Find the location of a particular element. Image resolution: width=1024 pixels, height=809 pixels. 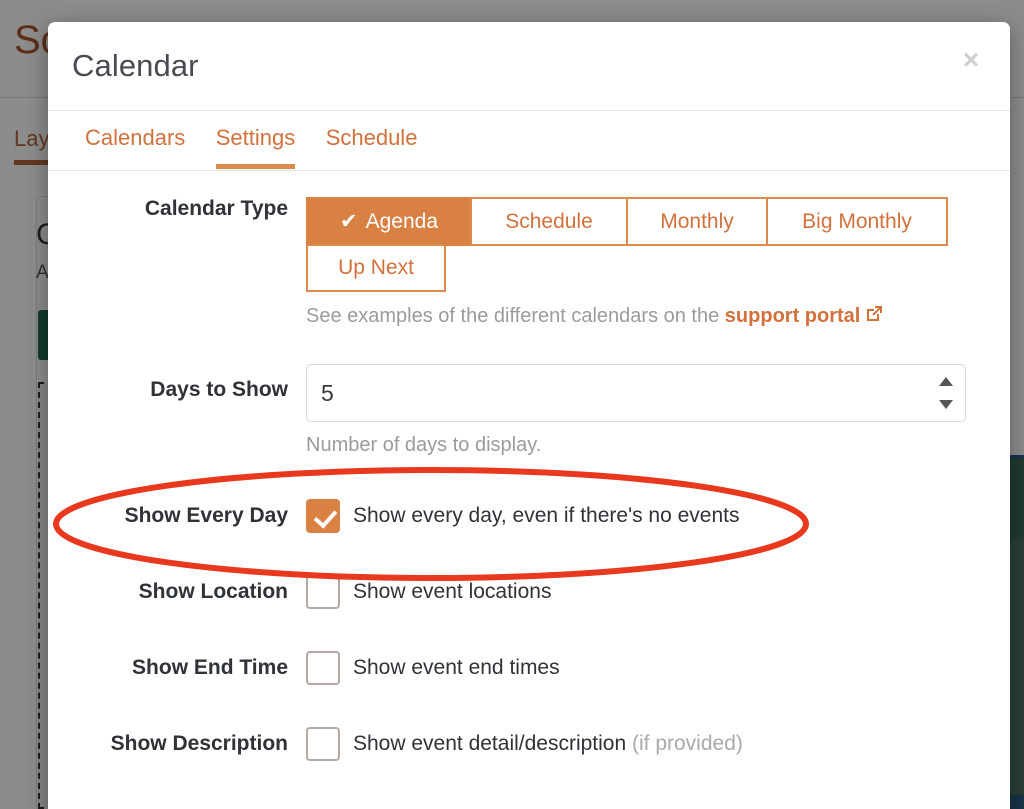

calendar-type-option-agenda: ✔ Agenda is located at coordinates (389, 221).